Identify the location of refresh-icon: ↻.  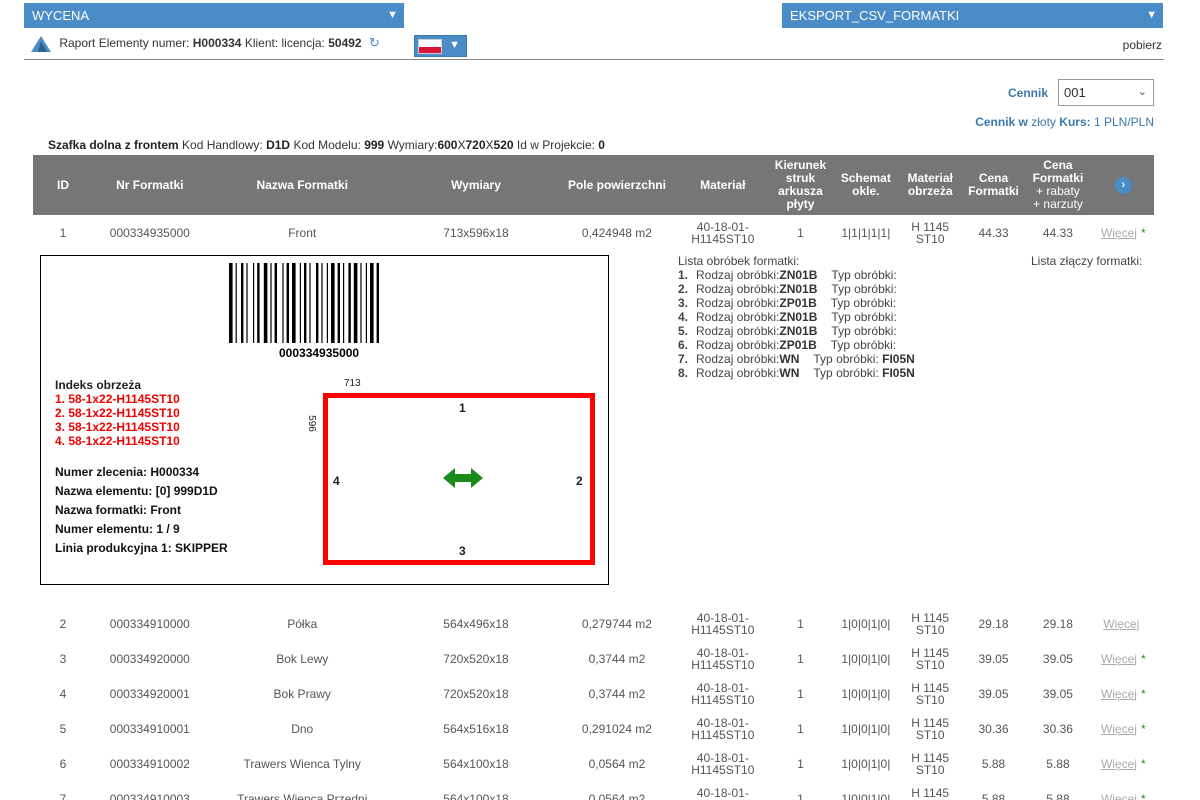
(374, 42).